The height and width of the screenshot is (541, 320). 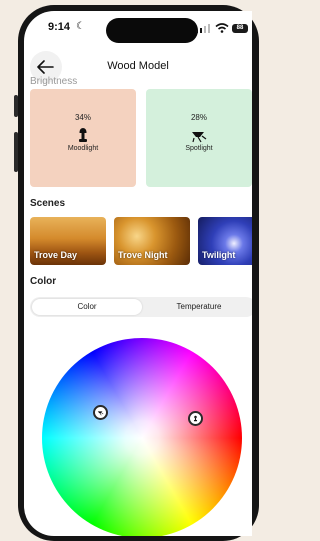 What do you see at coordinates (82, 117) in the screenshot?
I see `brightness-value: 34%` at bounding box center [82, 117].